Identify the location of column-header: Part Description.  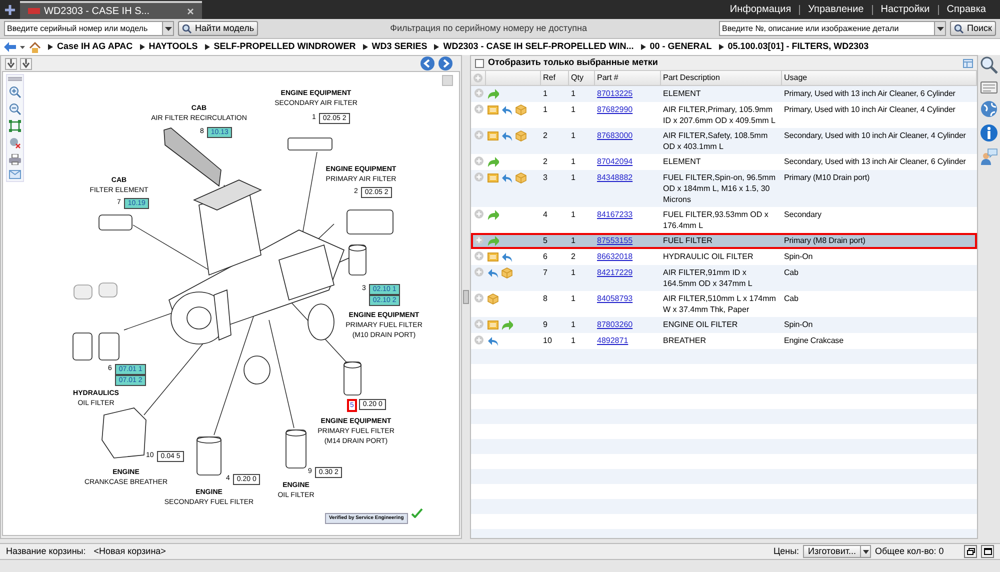
(721, 78).